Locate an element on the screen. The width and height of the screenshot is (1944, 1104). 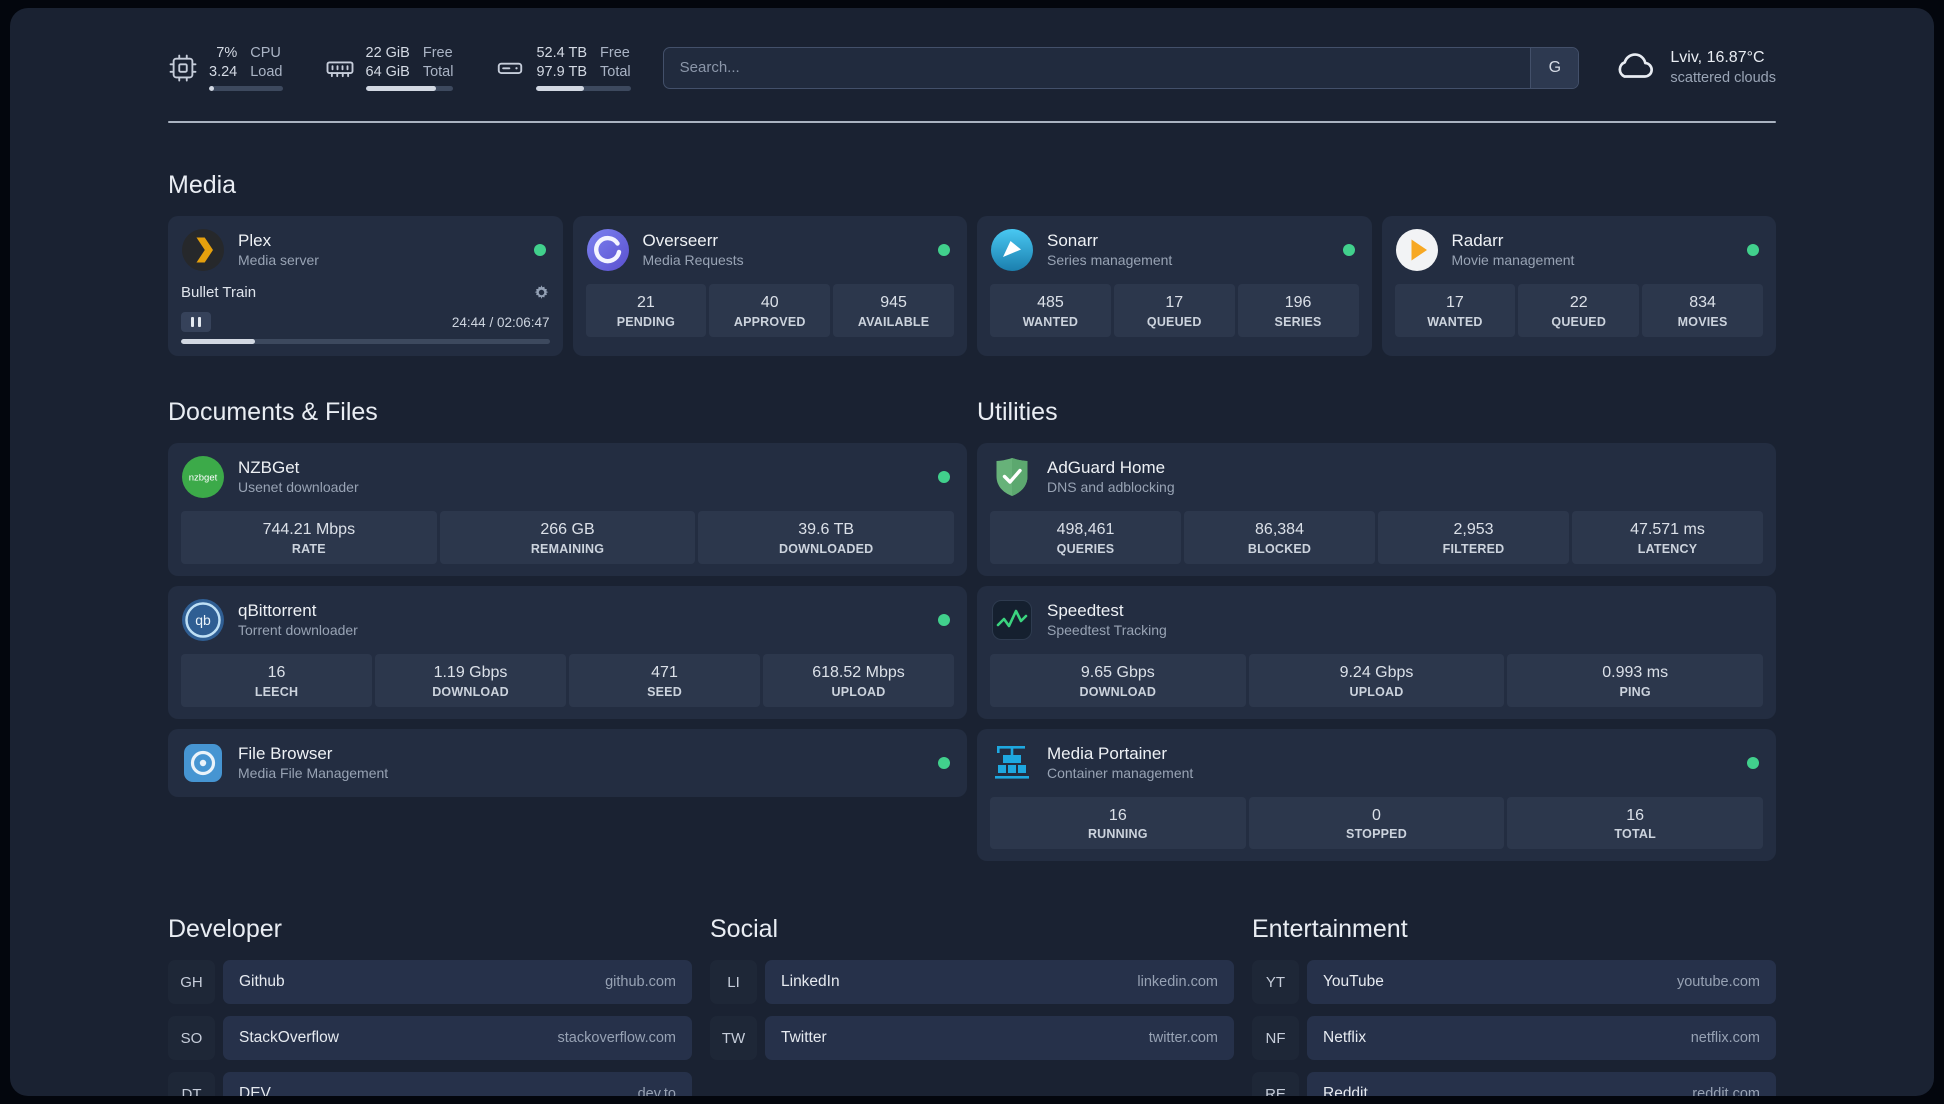
stat: 22 QUEUED is located at coordinates (1579, 310).